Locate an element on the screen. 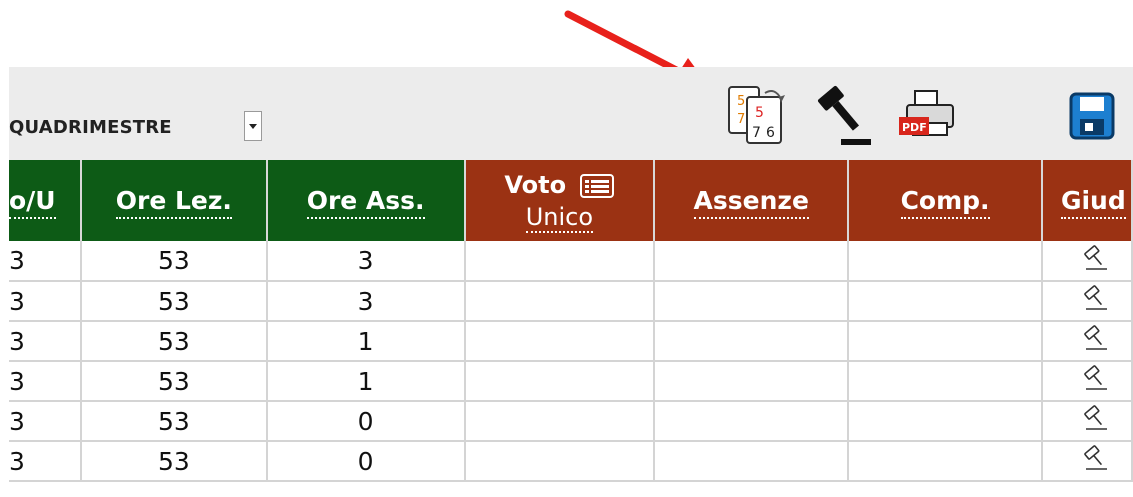 The width and height of the screenshot is (1133, 497). column-header-giud: Giud is located at coordinates (1087, 200).